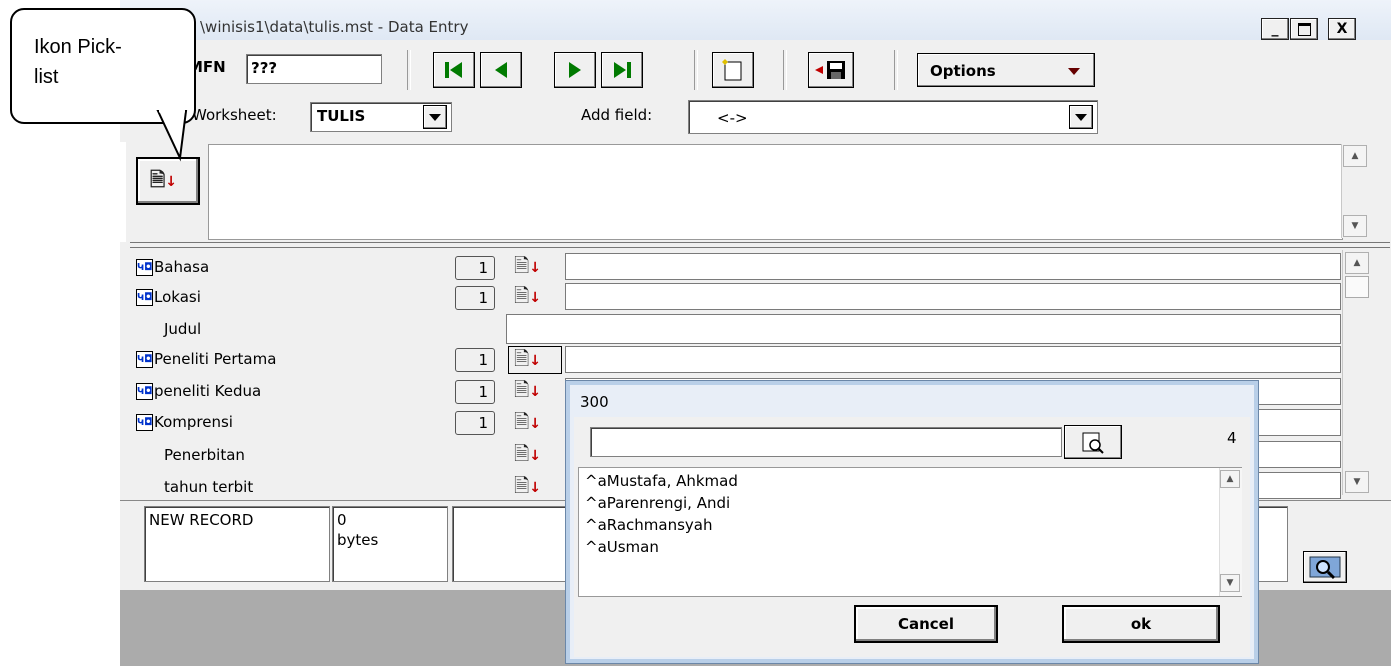  What do you see at coordinates (661, 547) in the screenshot?
I see `list-item: ^aUsman` at bounding box center [661, 547].